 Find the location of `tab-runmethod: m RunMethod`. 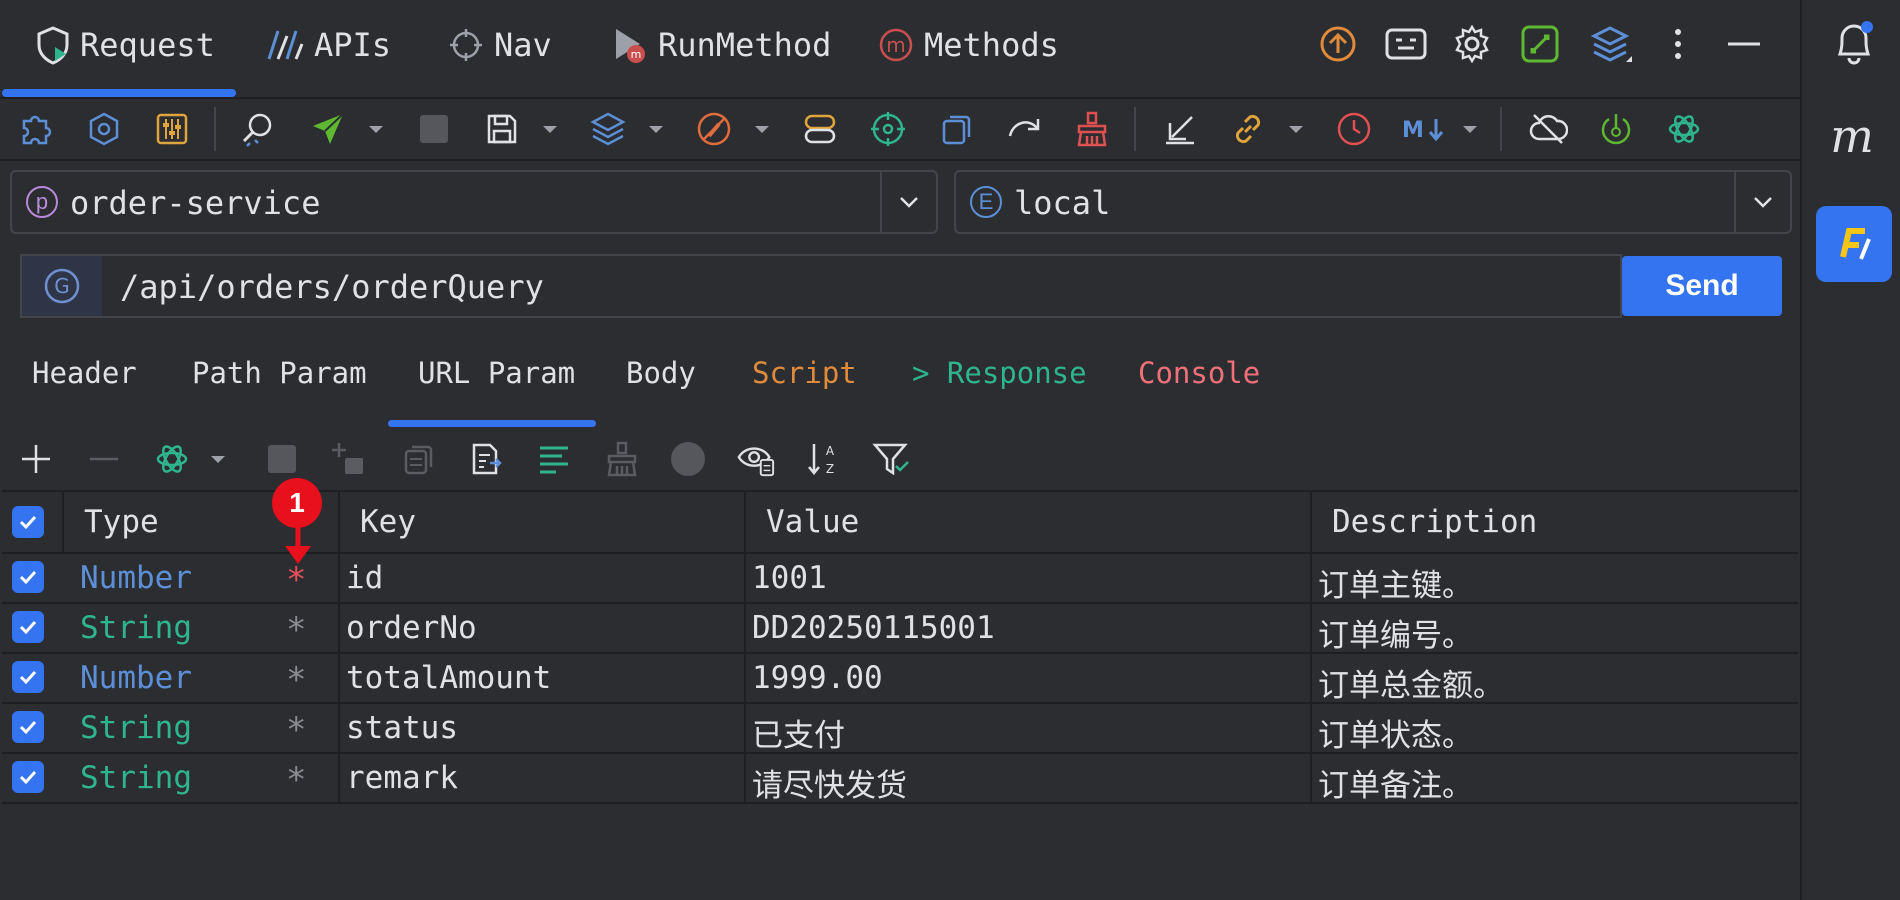

tab-runmethod: m RunMethod is located at coordinates (721, 45).